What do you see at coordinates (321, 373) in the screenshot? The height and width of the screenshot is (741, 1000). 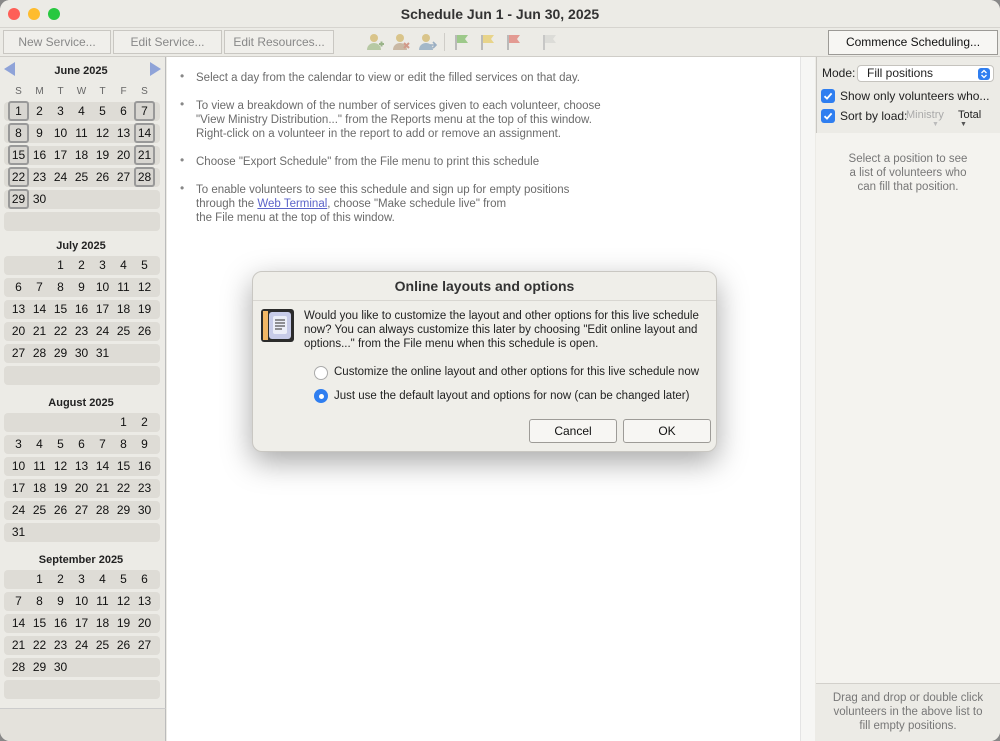 I see `customize-now-radio` at bounding box center [321, 373].